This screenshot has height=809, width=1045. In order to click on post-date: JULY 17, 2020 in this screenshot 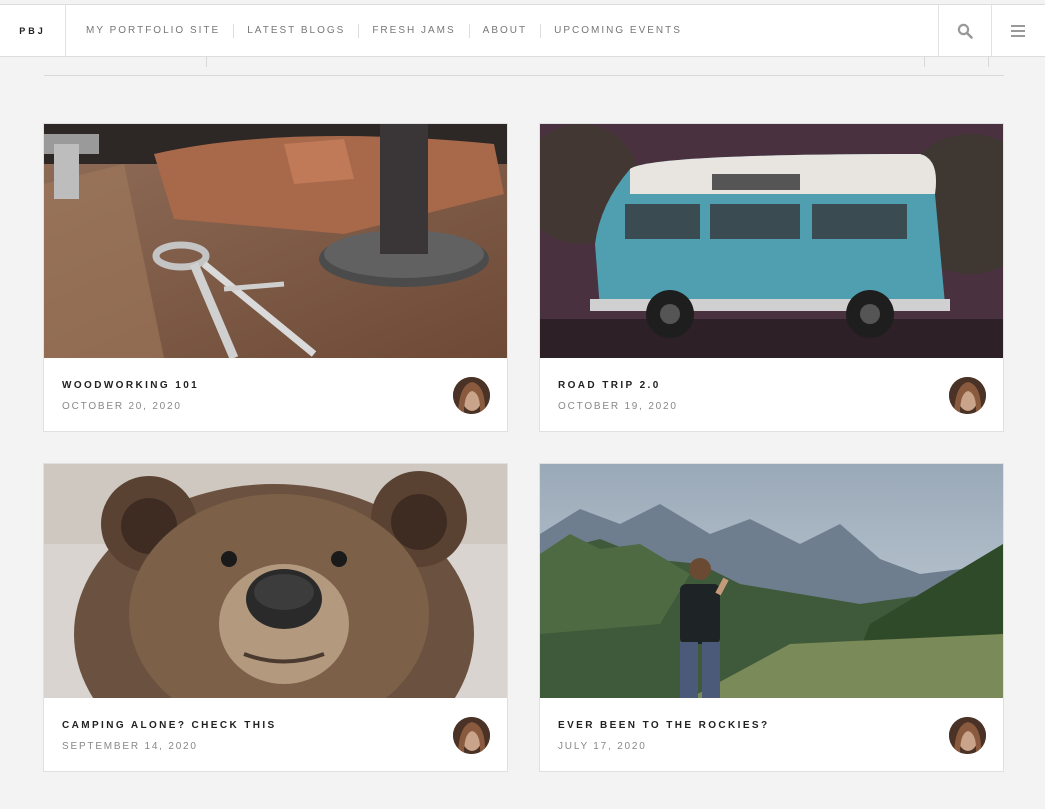, I will do `click(602, 746)`.